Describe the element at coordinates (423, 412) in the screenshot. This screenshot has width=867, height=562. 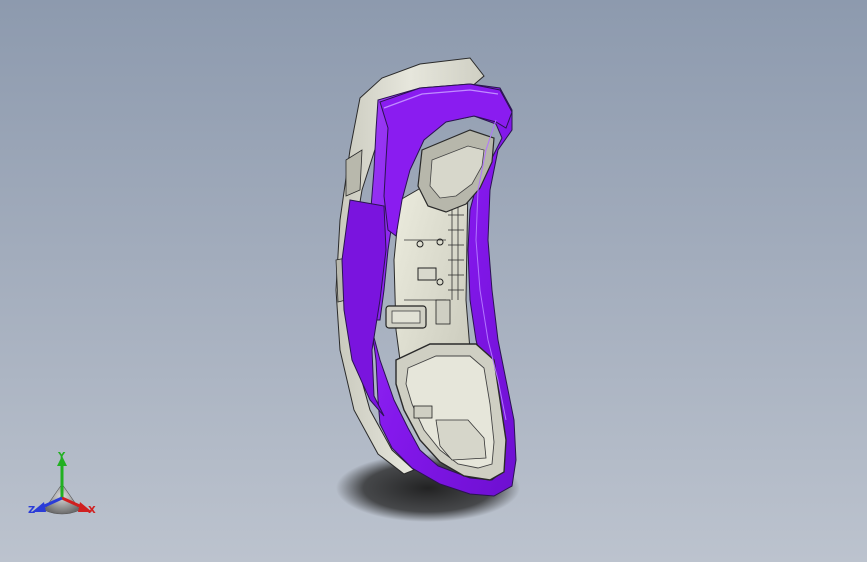
I see `lower-interior-part` at that location.